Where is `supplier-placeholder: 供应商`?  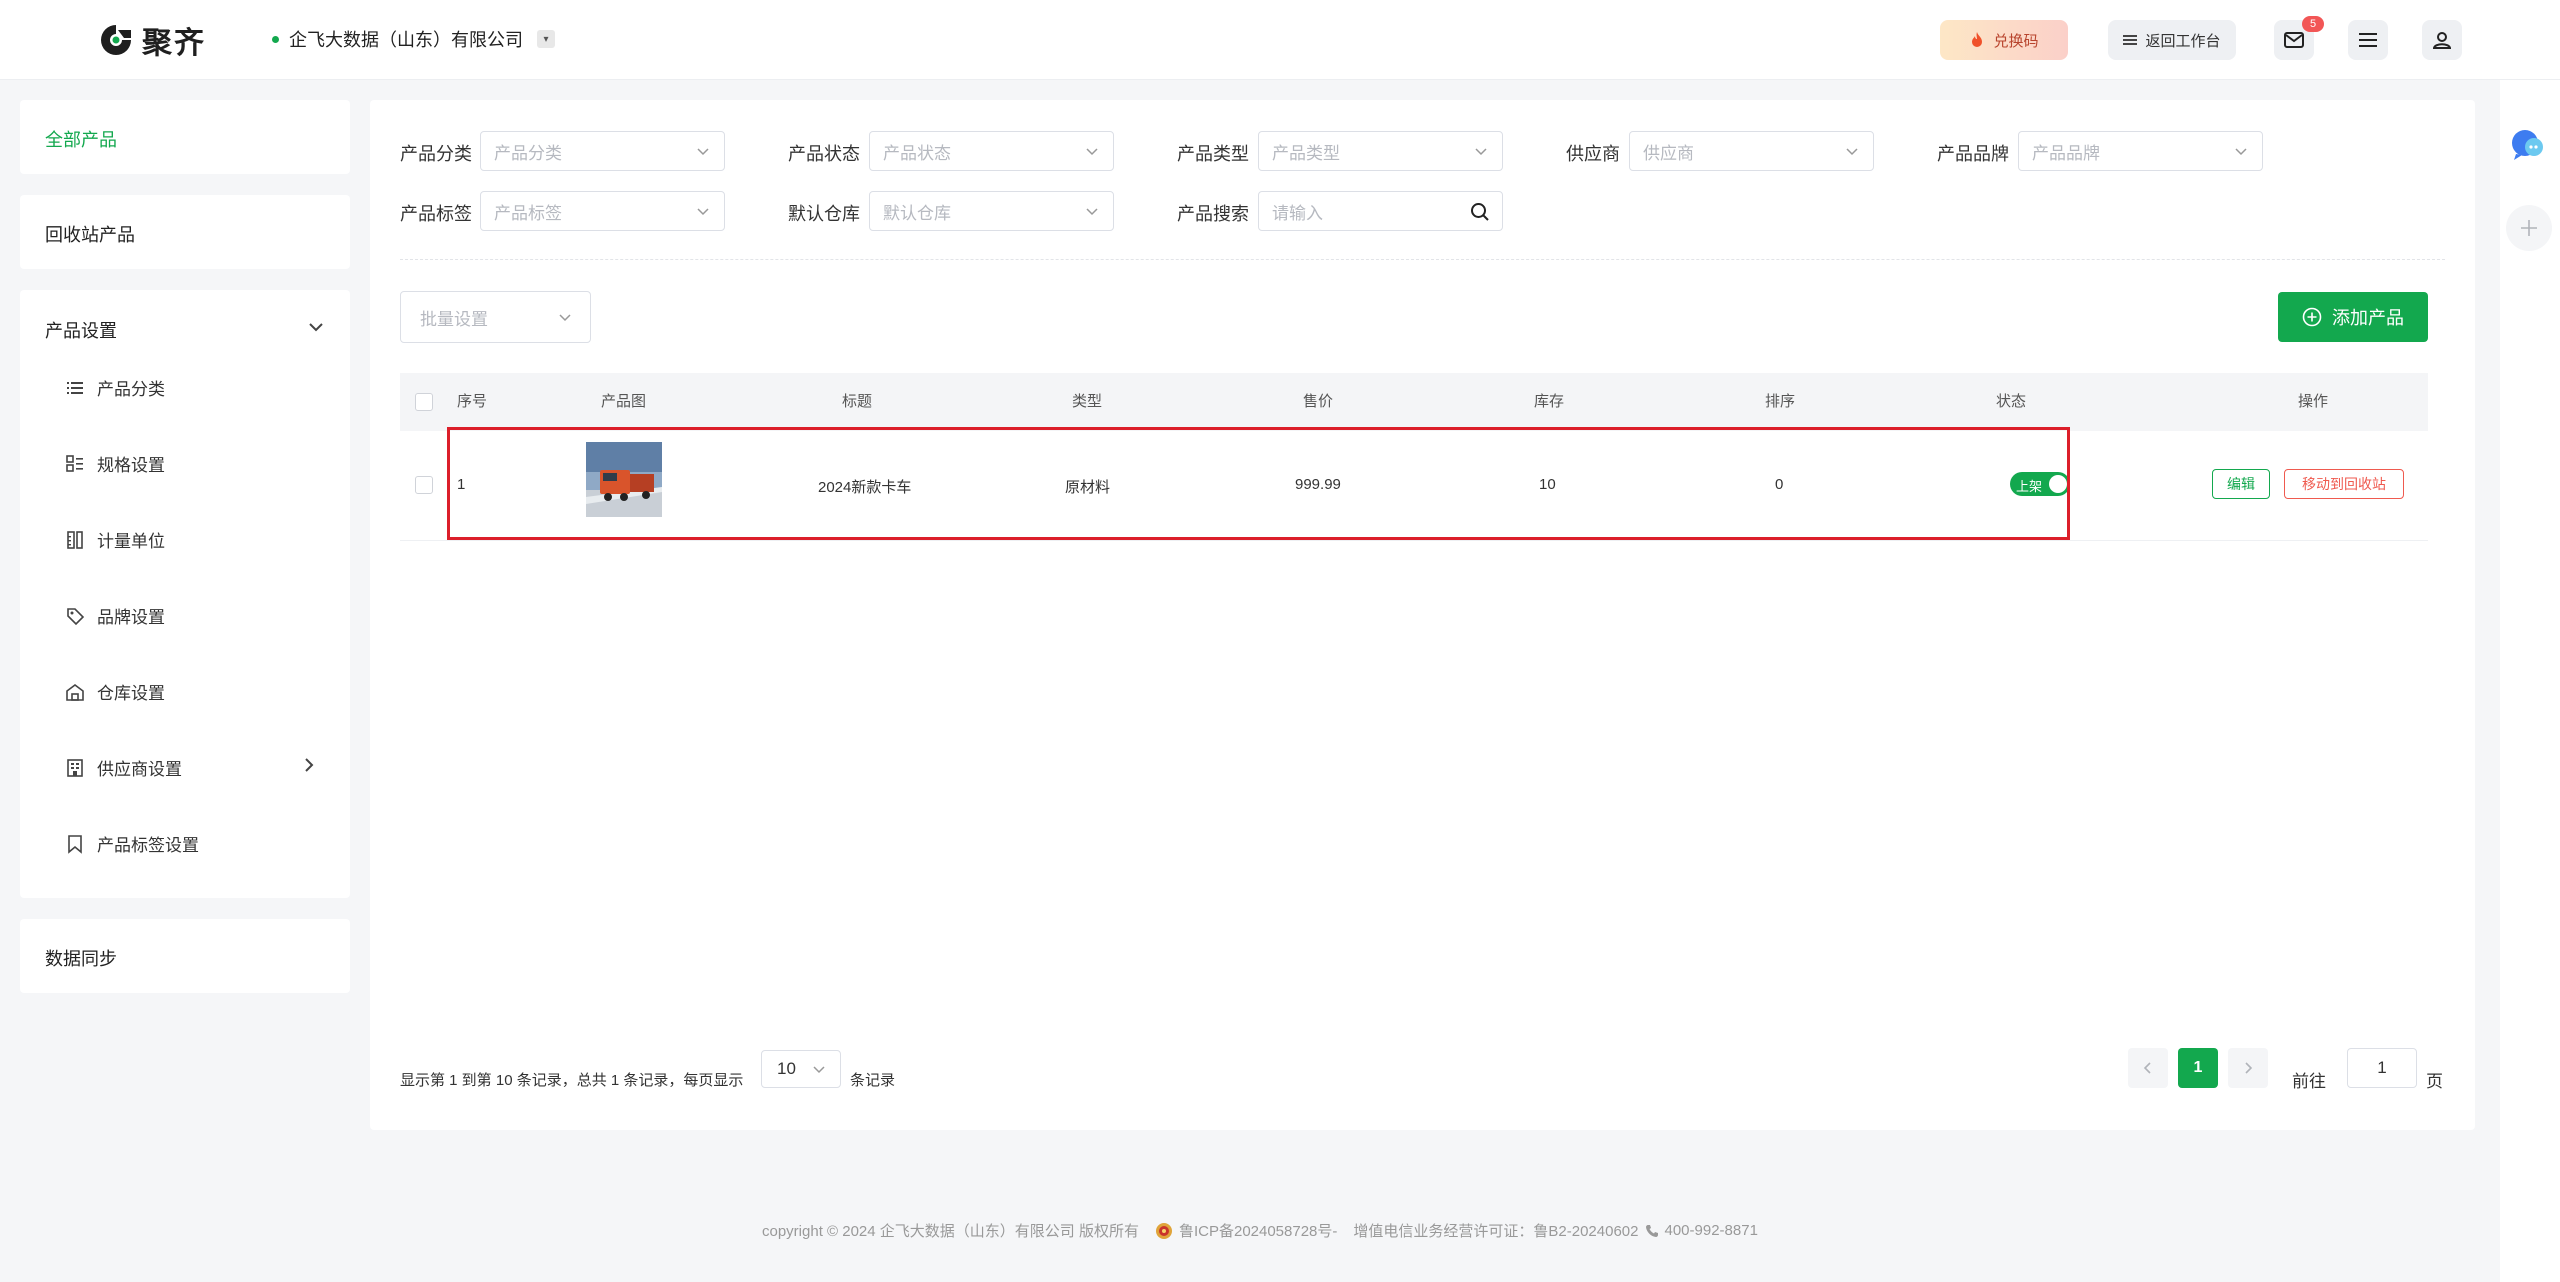
supplier-placeholder: 供应商 is located at coordinates (1668, 153).